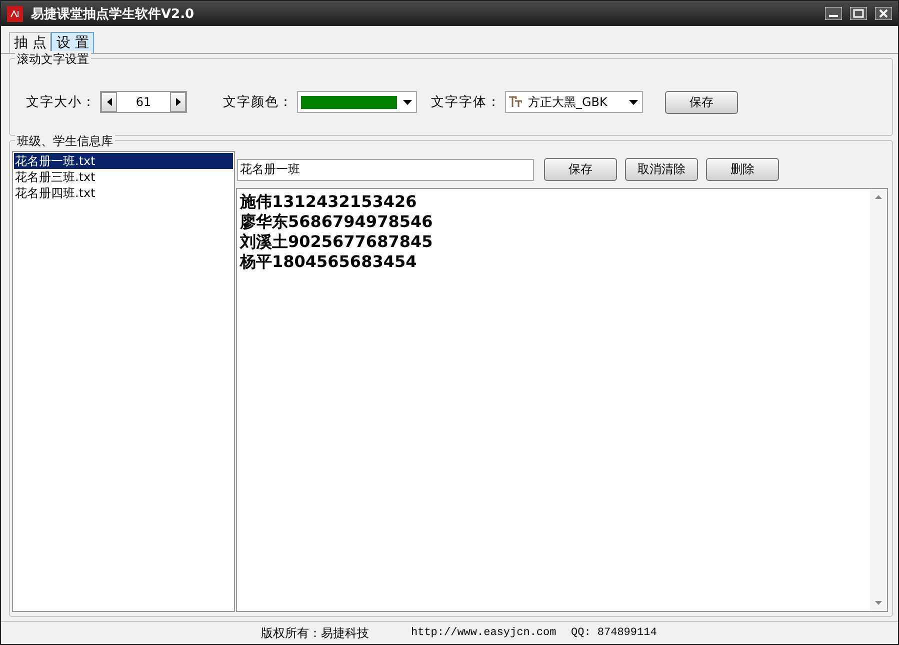 The image size is (899, 645). Describe the element at coordinates (466, 102) in the screenshot. I see `font-label: 文字字体：` at that location.